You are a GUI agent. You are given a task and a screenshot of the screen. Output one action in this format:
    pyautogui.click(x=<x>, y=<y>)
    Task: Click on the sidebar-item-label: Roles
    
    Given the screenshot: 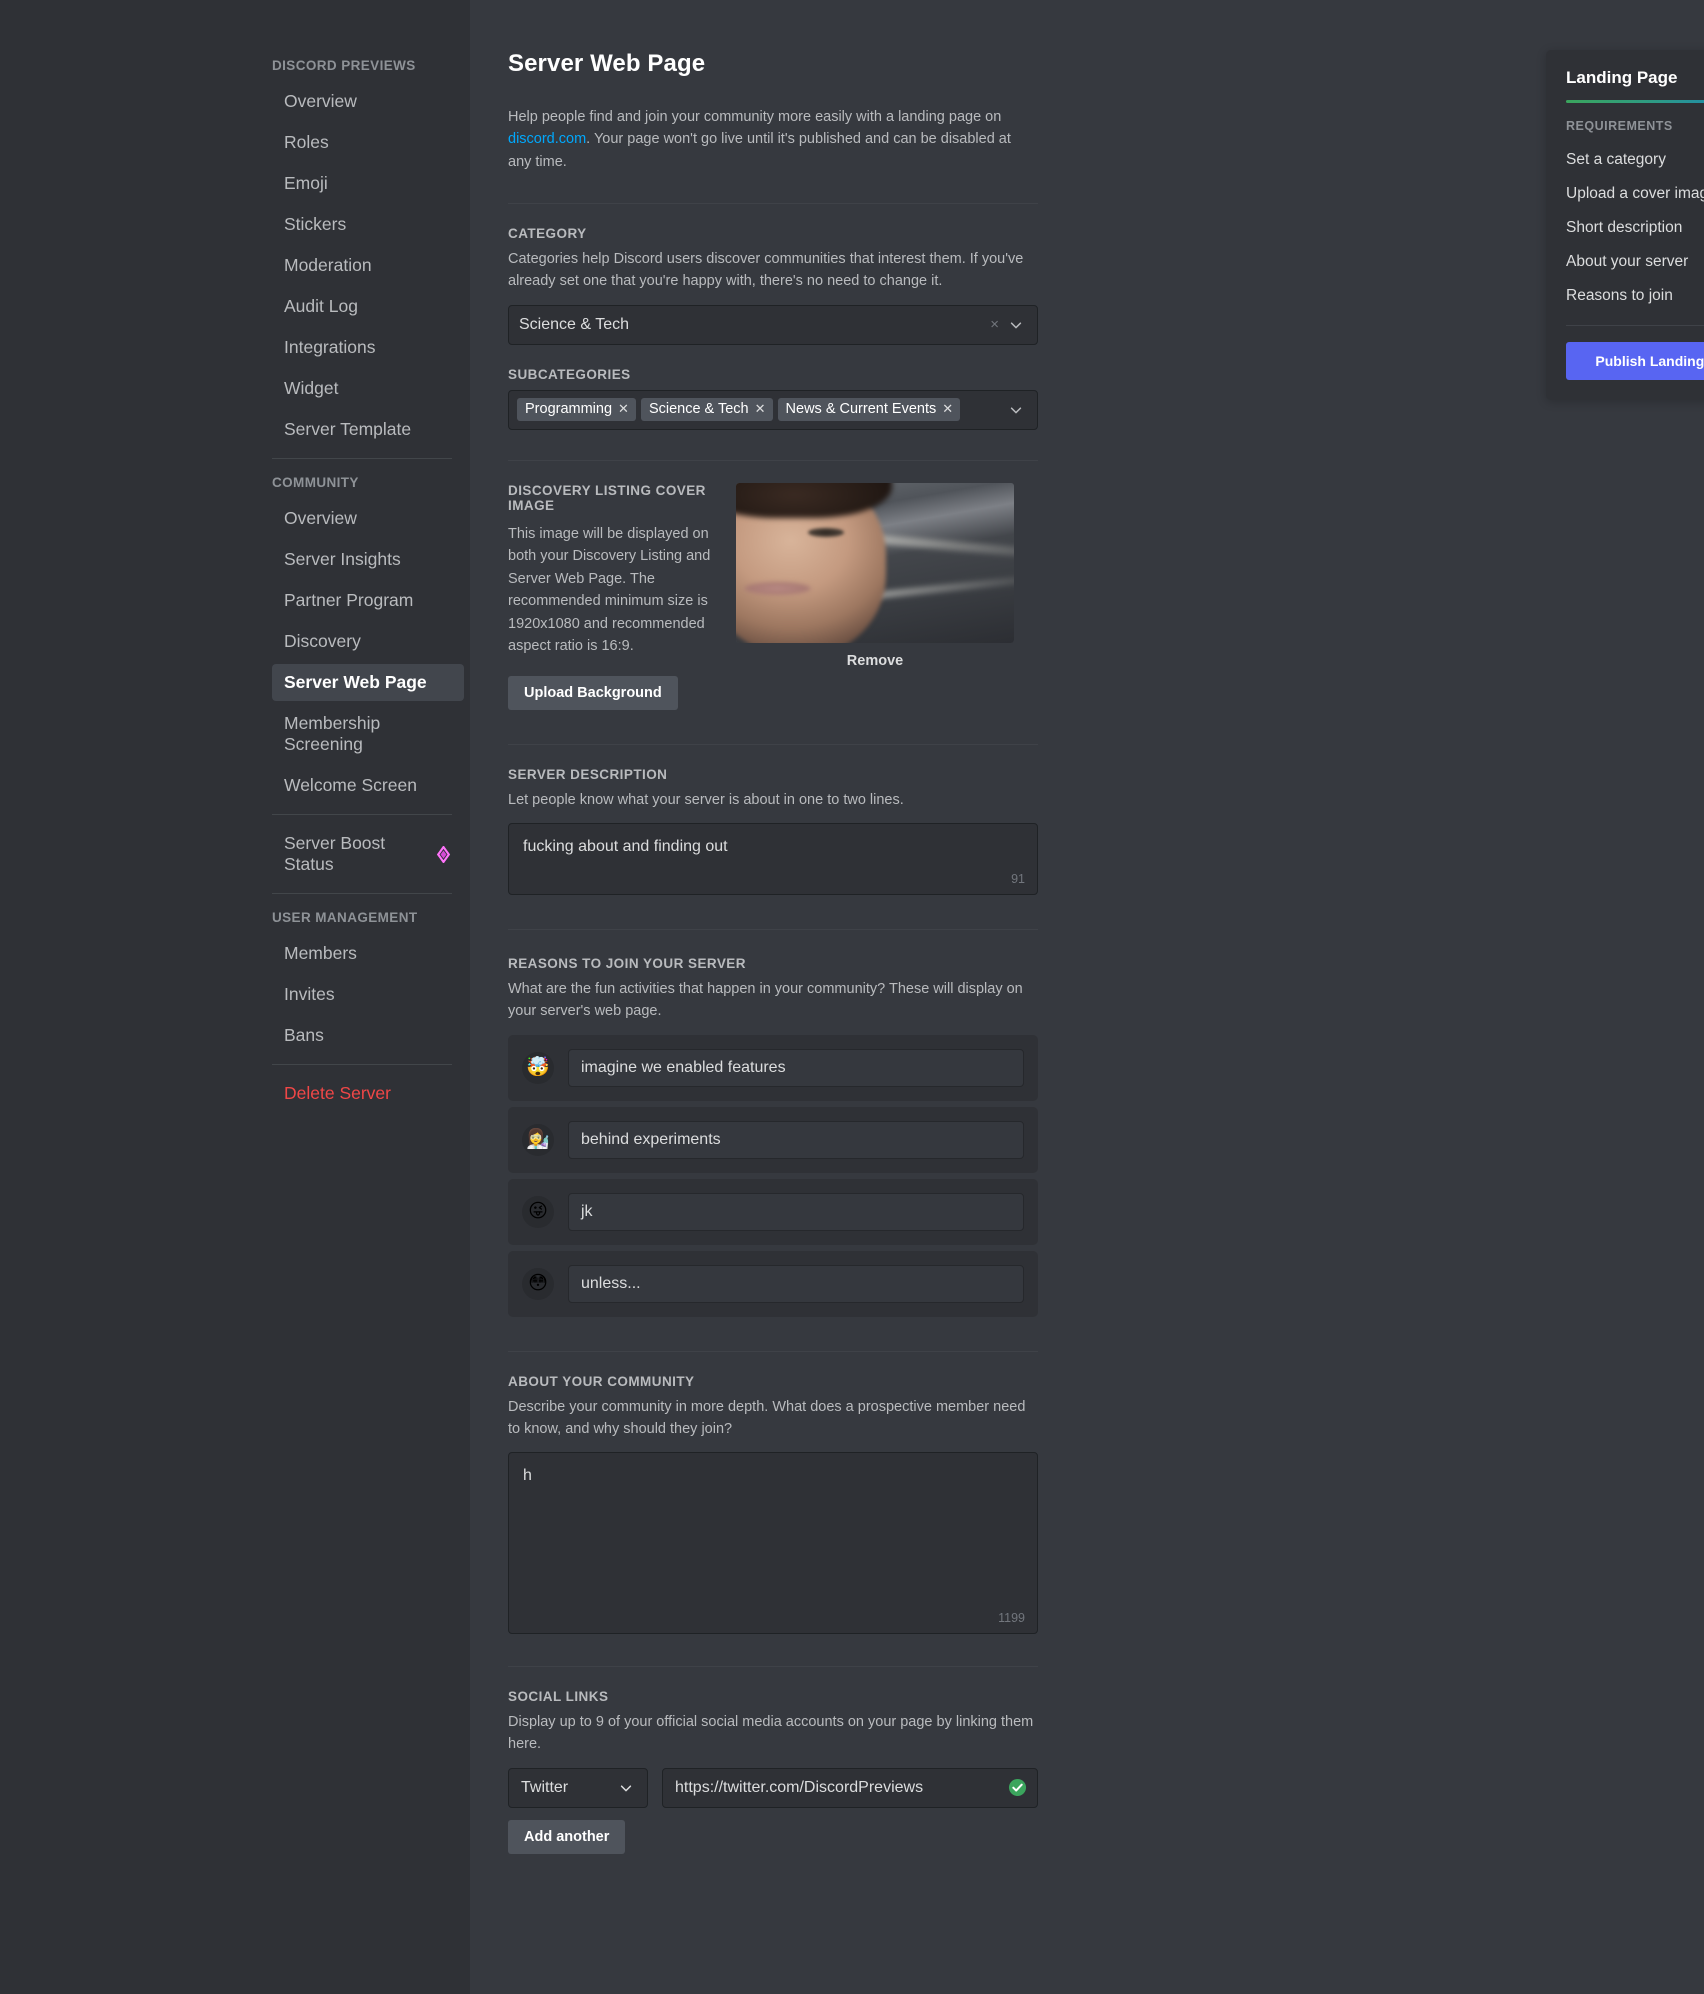 What is the action you would take?
    pyautogui.click(x=306, y=142)
    